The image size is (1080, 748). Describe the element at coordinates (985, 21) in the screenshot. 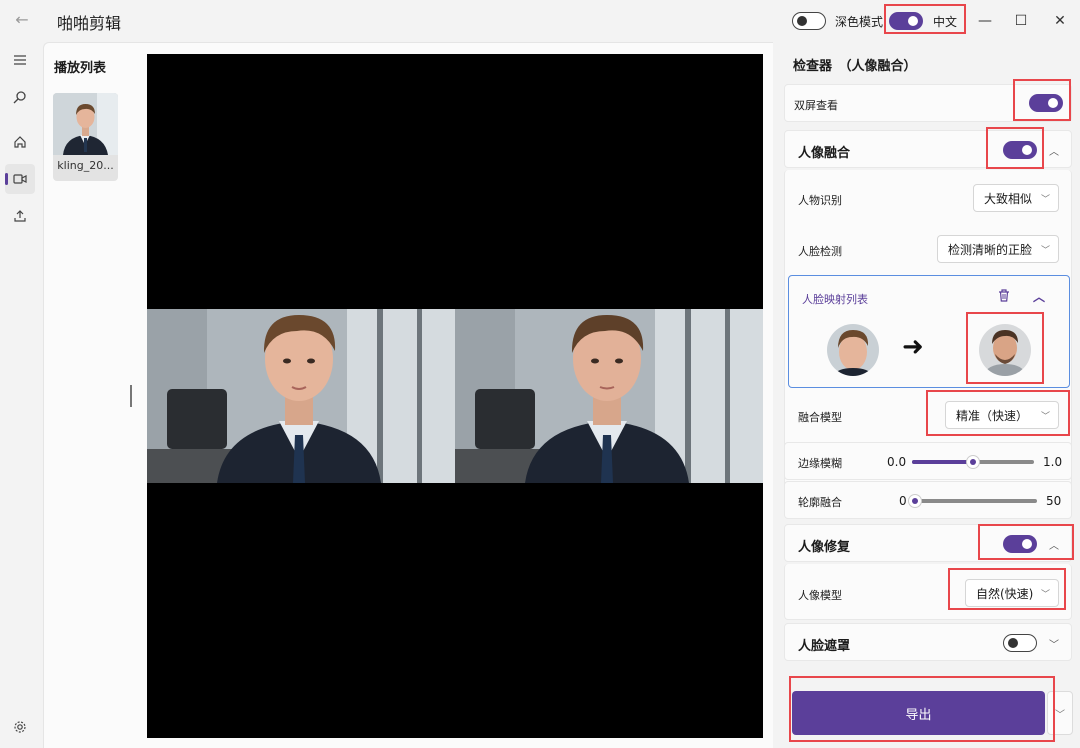

I see `minimize-button: —` at that location.